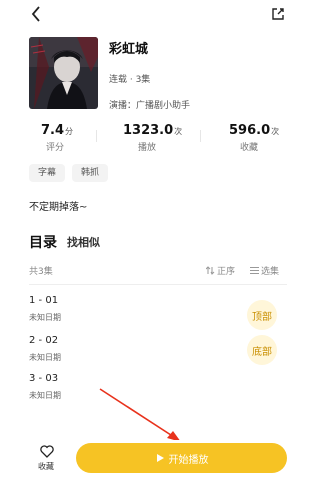 The width and height of the screenshot is (320, 483). What do you see at coordinates (36, 14) in the screenshot?
I see `back-icon` at bounding box center [36, 14].